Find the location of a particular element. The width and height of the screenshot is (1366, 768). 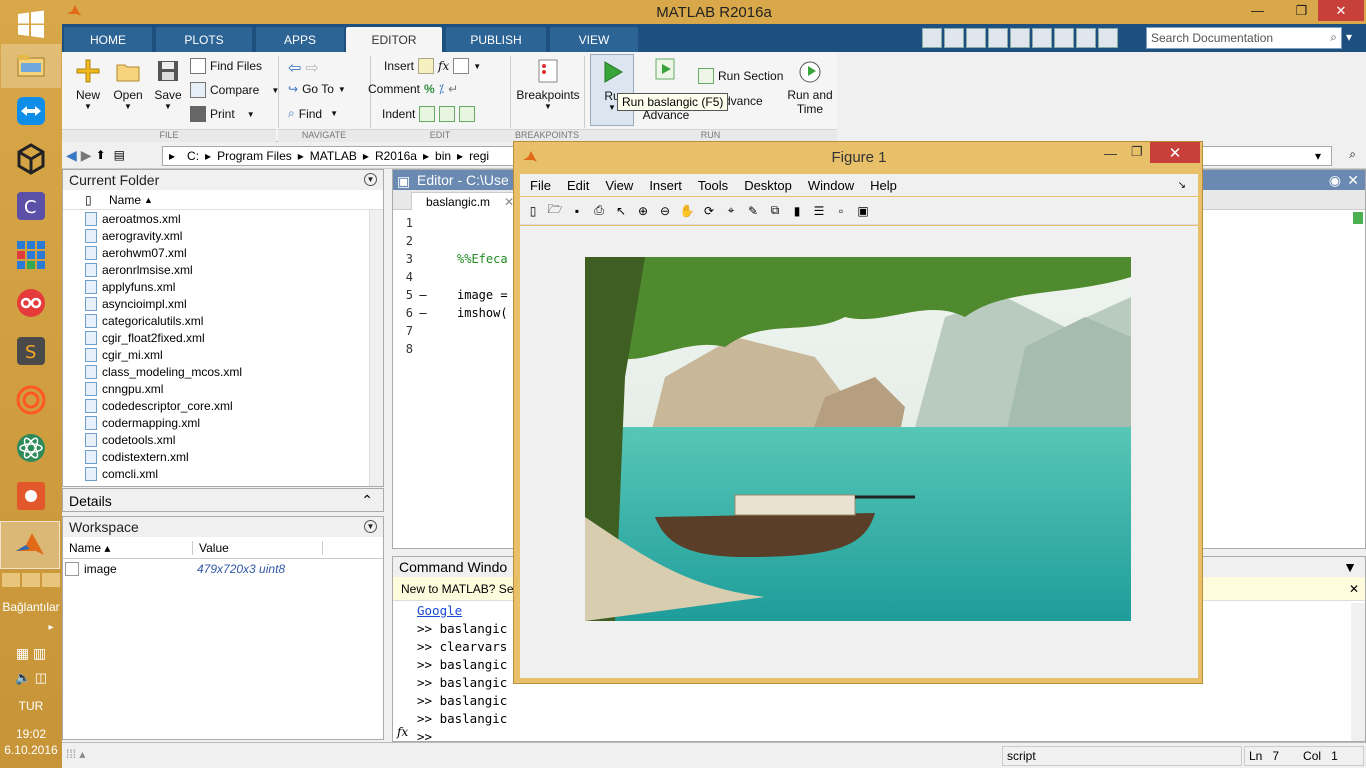

breakpoints-button: Breakpoints ▼ is located at coordinates (548, 84).